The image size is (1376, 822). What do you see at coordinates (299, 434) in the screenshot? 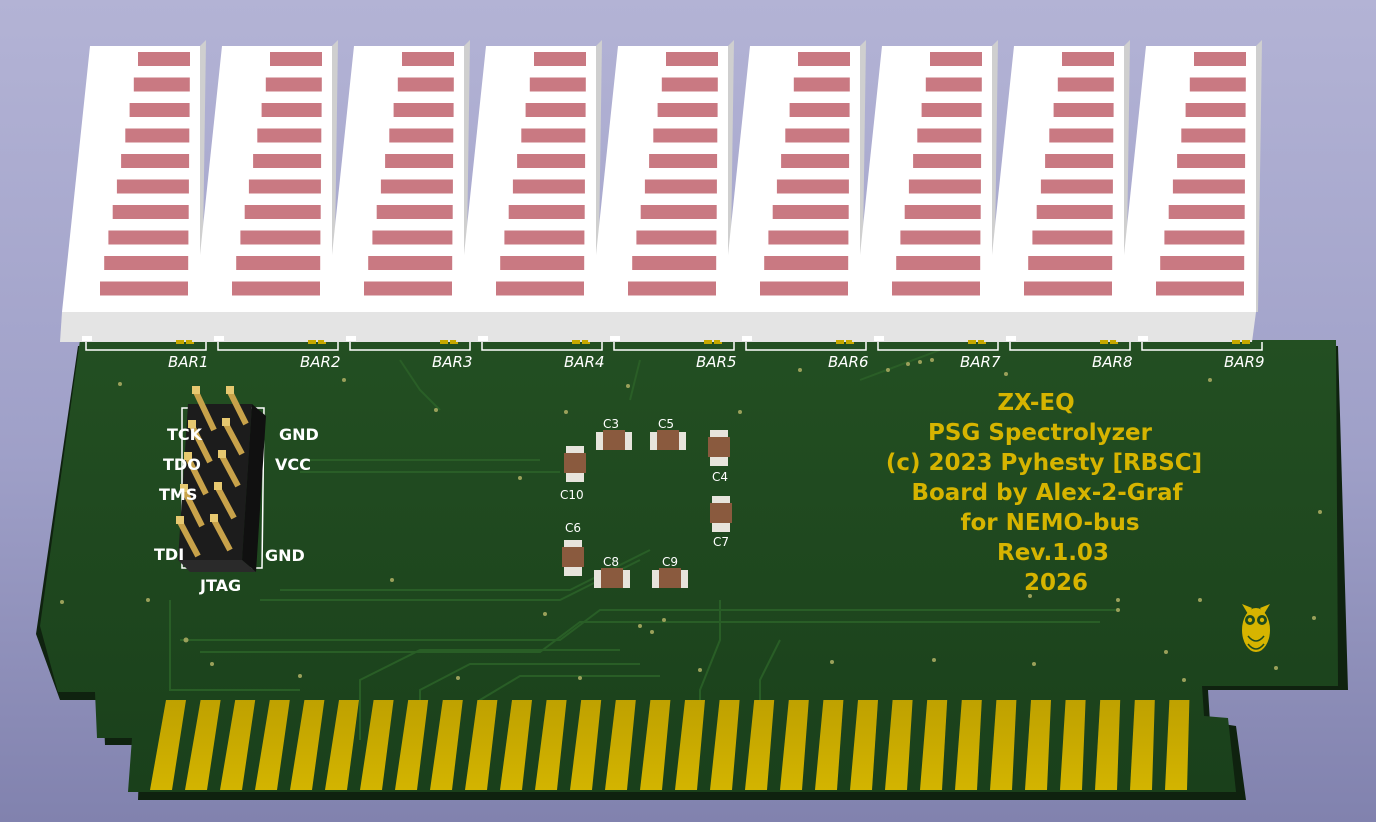
I see `jtag-label-gnd-1: GND` at bounding box center [299, 434].